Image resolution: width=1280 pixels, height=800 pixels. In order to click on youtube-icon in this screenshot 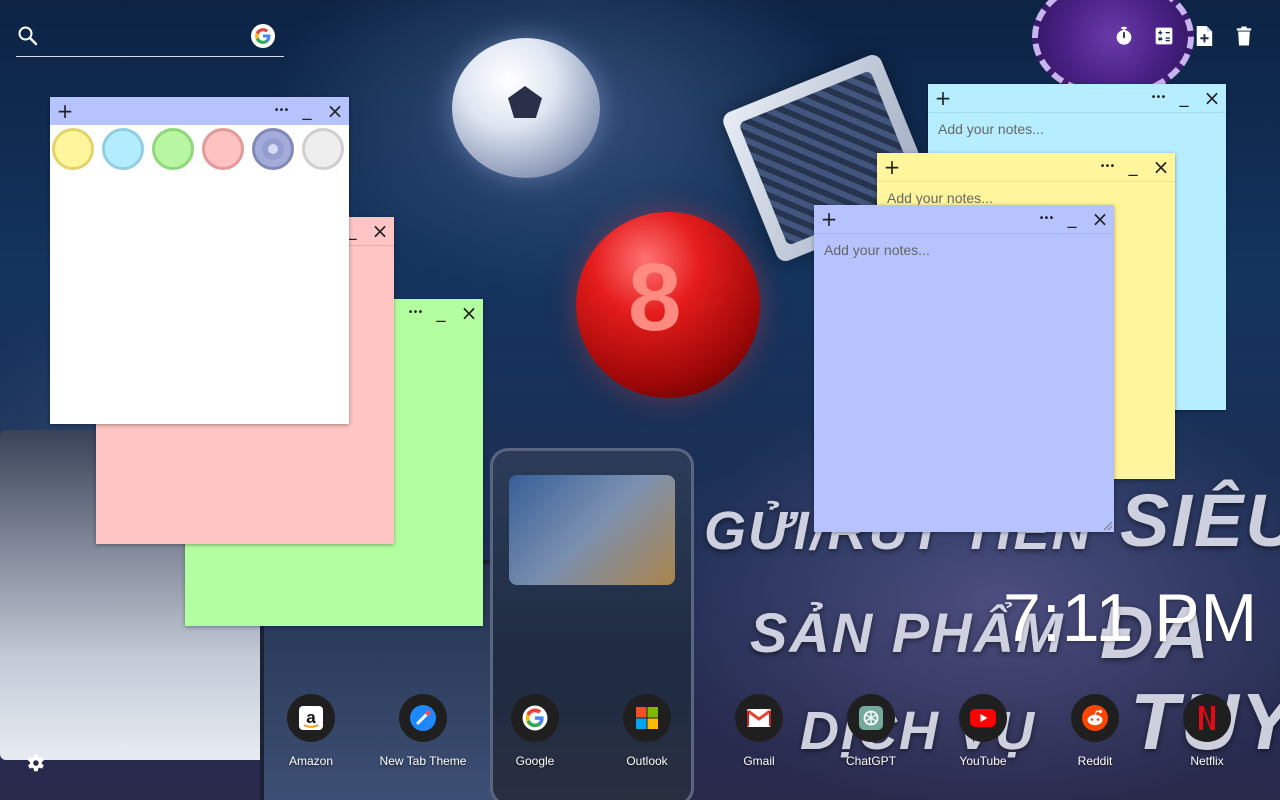, I will do `click(983, 718)`.